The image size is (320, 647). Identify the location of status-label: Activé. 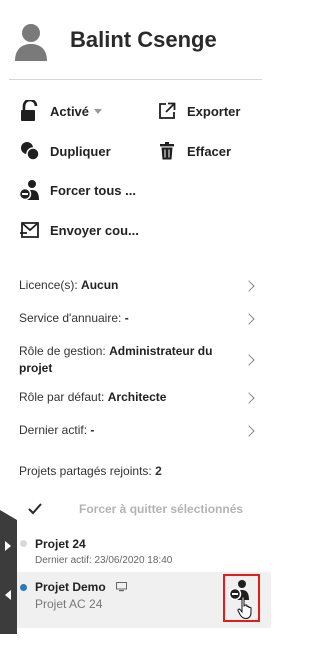
(70, 111).